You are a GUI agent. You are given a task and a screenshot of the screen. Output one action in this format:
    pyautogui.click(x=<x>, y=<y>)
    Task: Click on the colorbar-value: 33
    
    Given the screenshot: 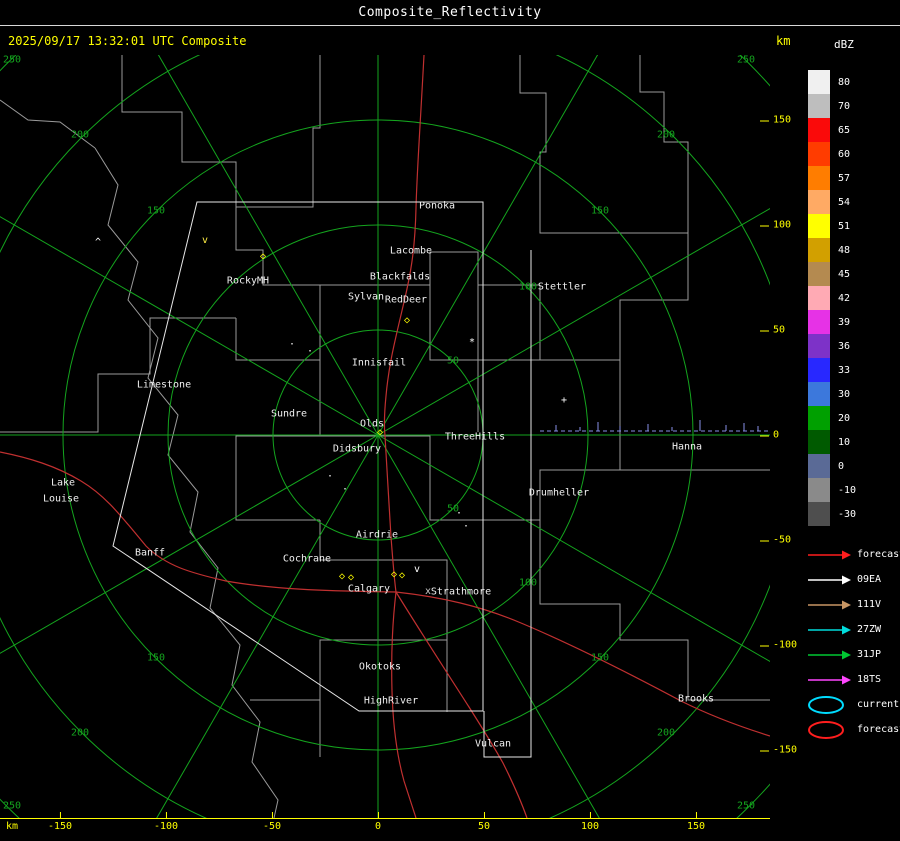 What is the action you would take?
    pyautogui.click(x=844, y=370)
    